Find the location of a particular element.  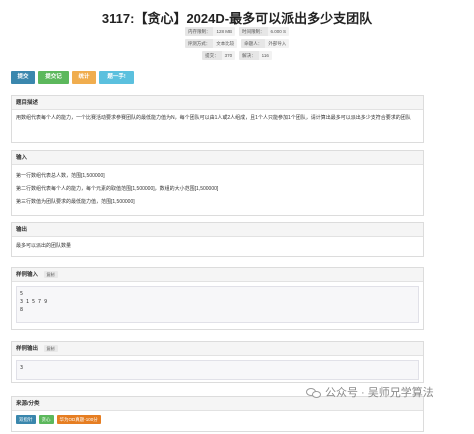

sample-input-code: 5 3 1 5 7 9 8 is located at coordinates (217, 304).